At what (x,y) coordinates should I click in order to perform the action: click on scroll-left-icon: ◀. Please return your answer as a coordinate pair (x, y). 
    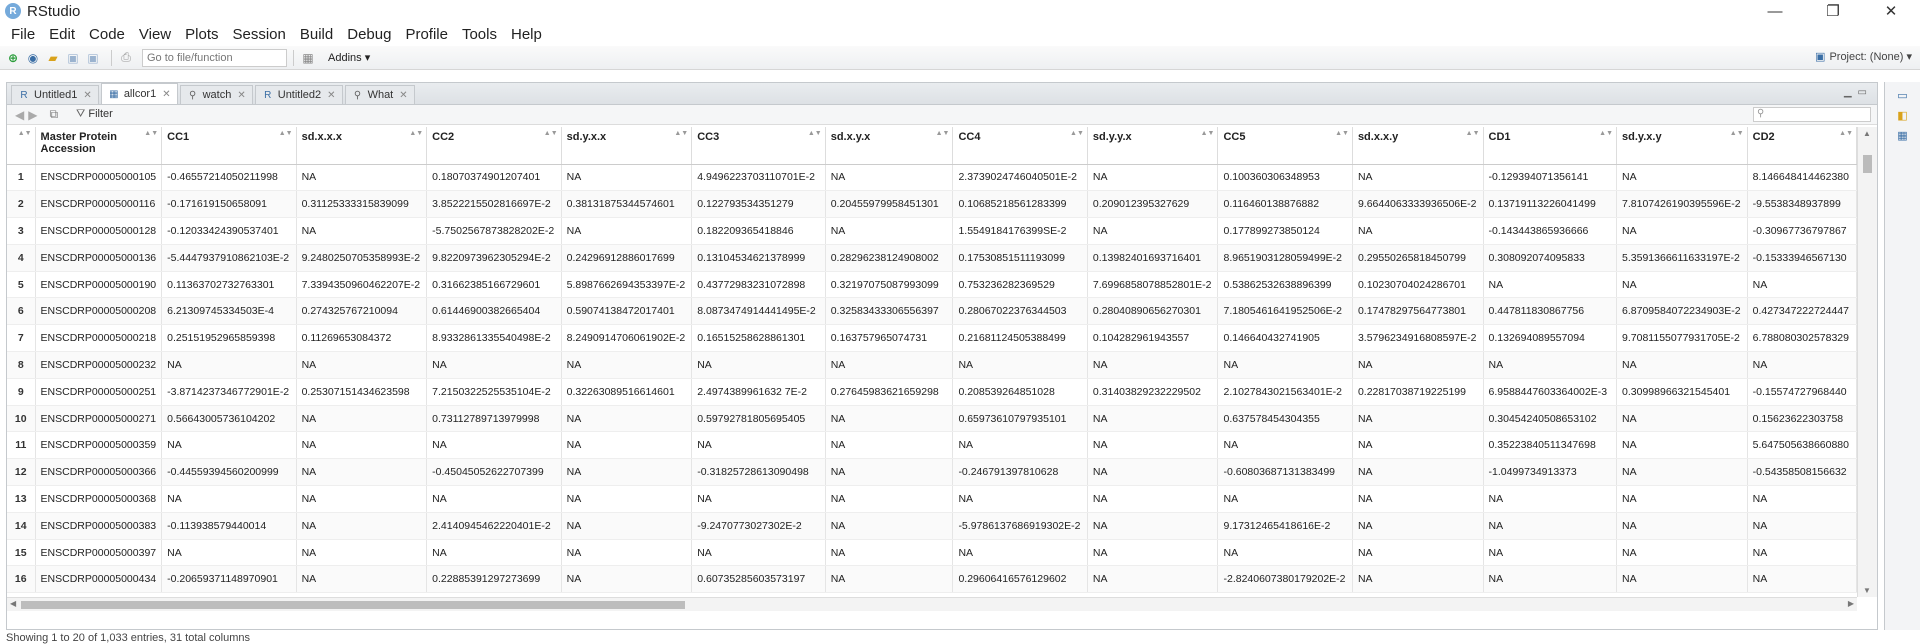
    Looking at the image, I should click on (13, 603).